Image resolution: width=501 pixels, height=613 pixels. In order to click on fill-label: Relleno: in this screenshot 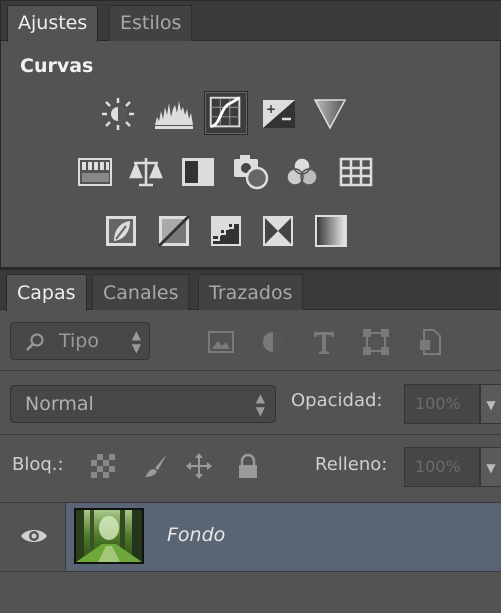, I will do `click(351, 464)`.